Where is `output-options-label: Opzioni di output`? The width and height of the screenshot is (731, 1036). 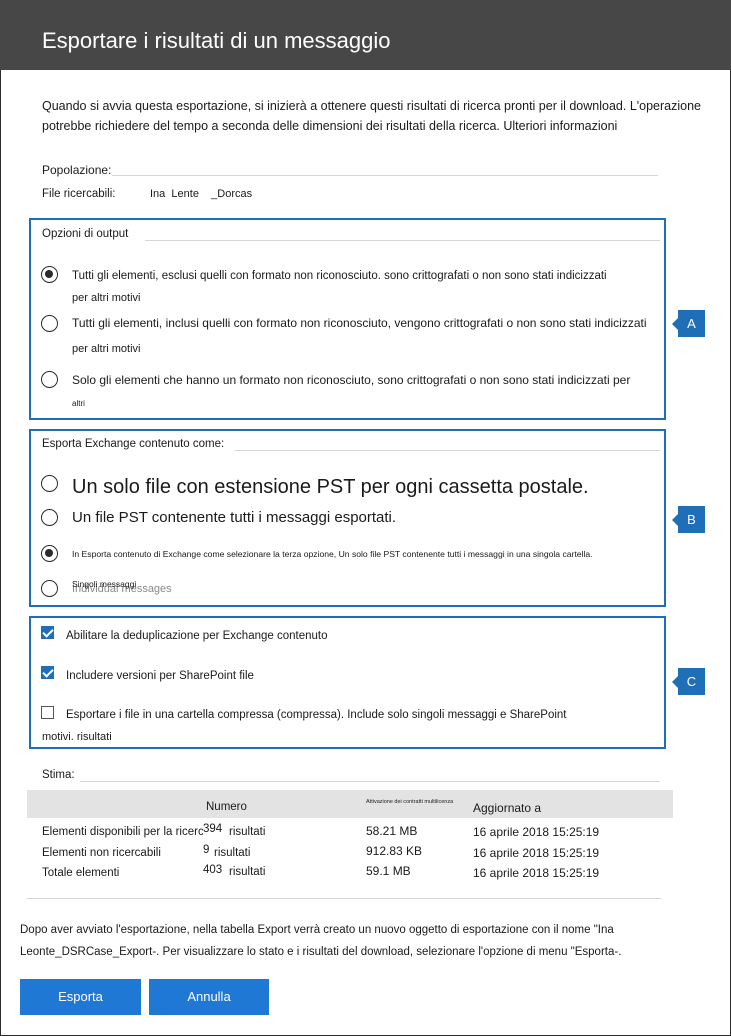
output-options-label: Opzioni di output is located at coordinates (85, 234).